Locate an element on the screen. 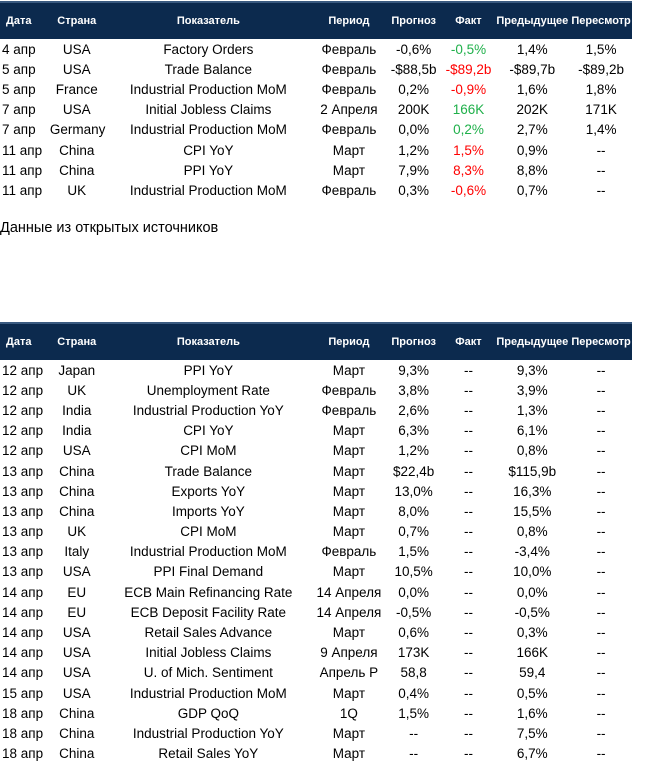 The image size is (655, 768). cell-previous: 10,0% is located at coordinates (532, 572).